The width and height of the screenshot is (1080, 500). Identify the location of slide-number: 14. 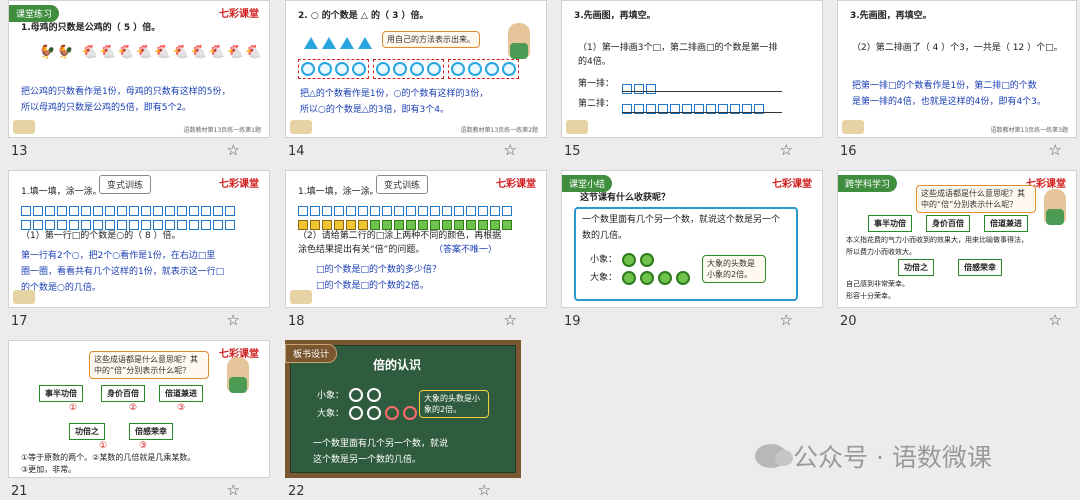
(296, 151).